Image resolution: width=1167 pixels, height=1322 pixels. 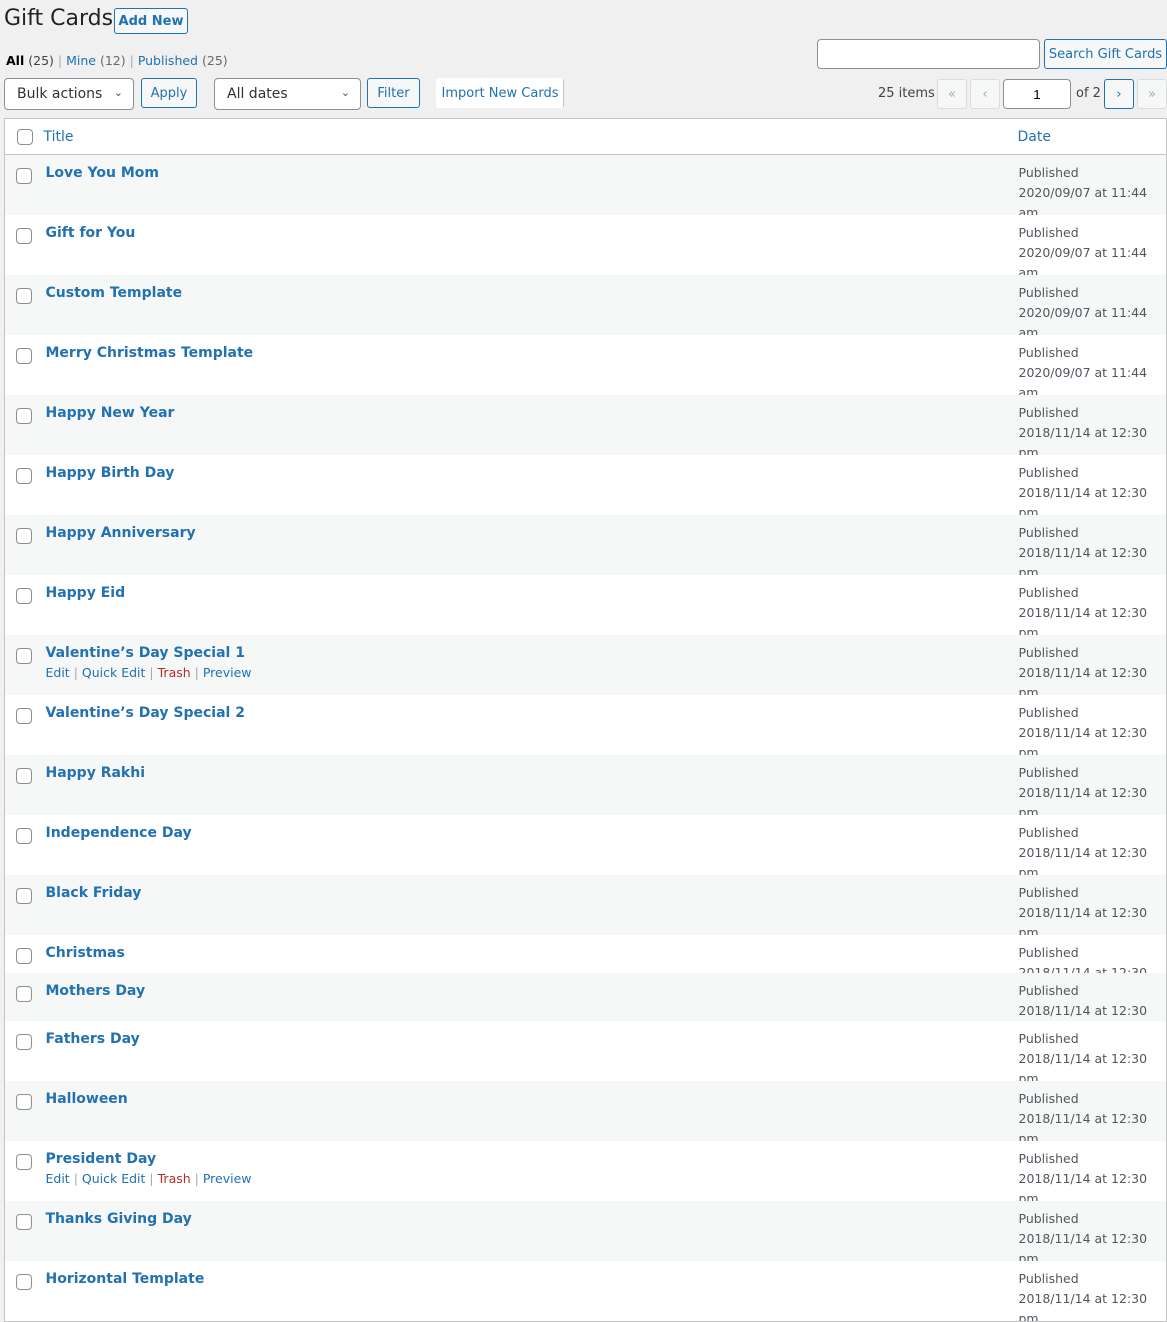 What do you see at coordinates (528, 1279) in the screenshot?
I see `card-title-link: Horizontal Template` at bounding box center [528, 1279].